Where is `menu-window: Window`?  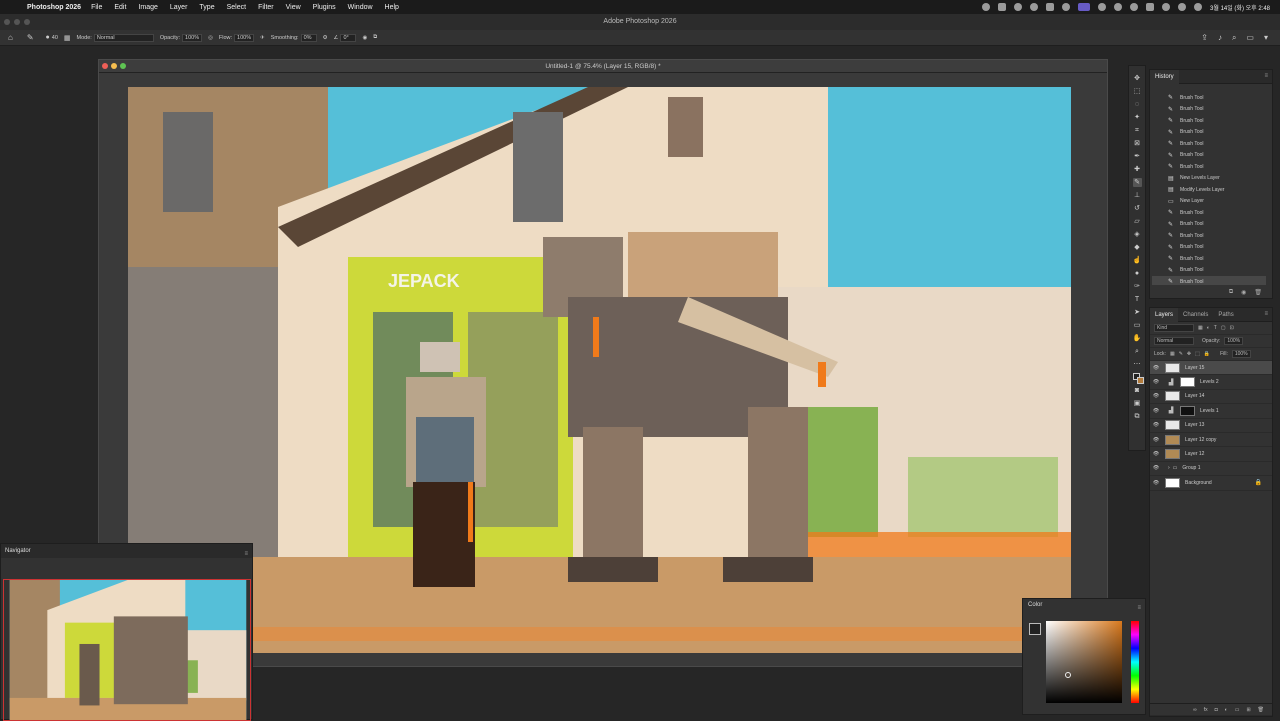
menu-window: Window is located at coordinates (360, 7).